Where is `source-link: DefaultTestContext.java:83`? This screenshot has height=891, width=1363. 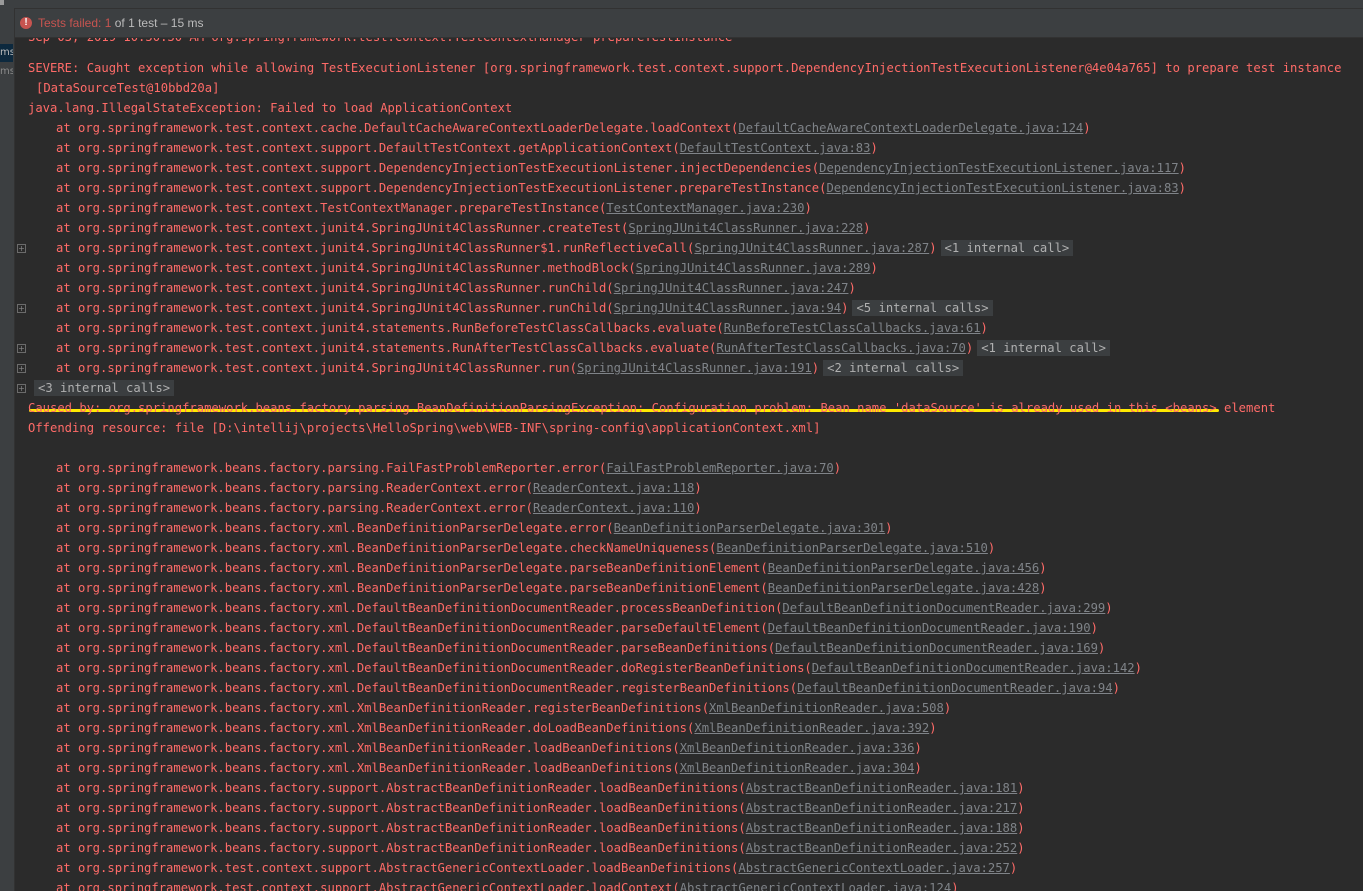 source-link: DefaultTestContext.java:83 is located at coordinates (775, 148).